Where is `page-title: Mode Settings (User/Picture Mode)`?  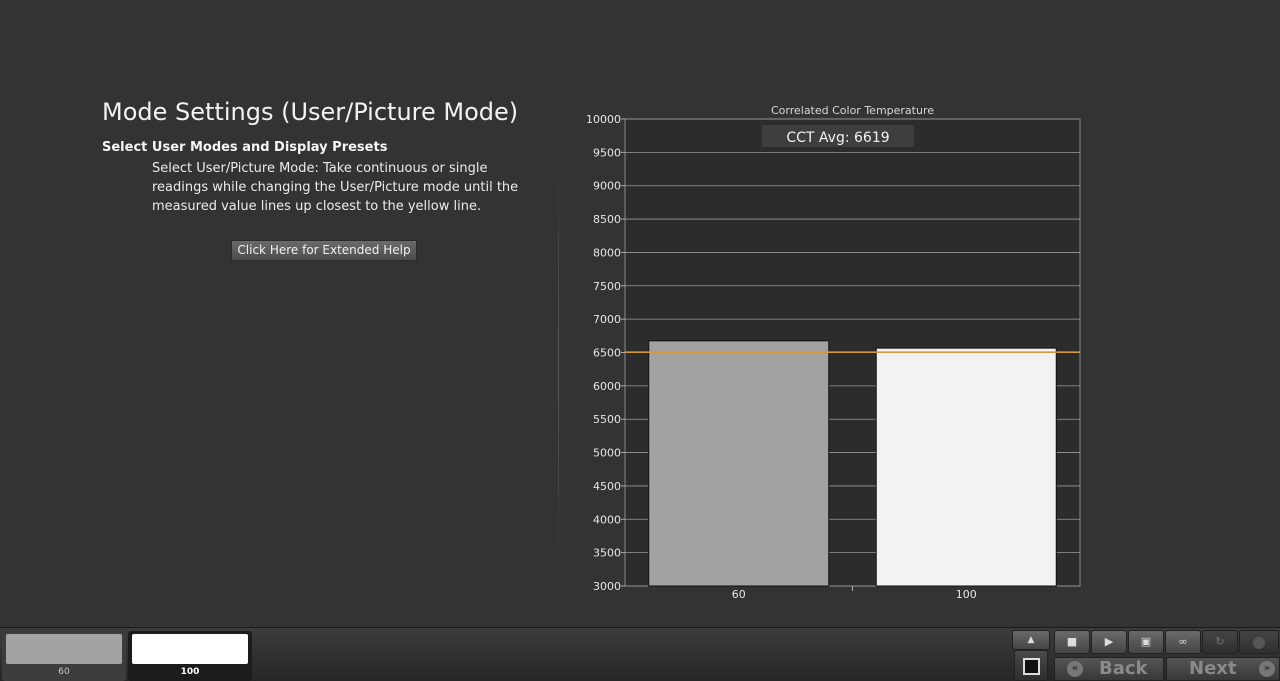 page-title: Mode Settings (User/Picture Mode) is located at coordinates (310, 112).